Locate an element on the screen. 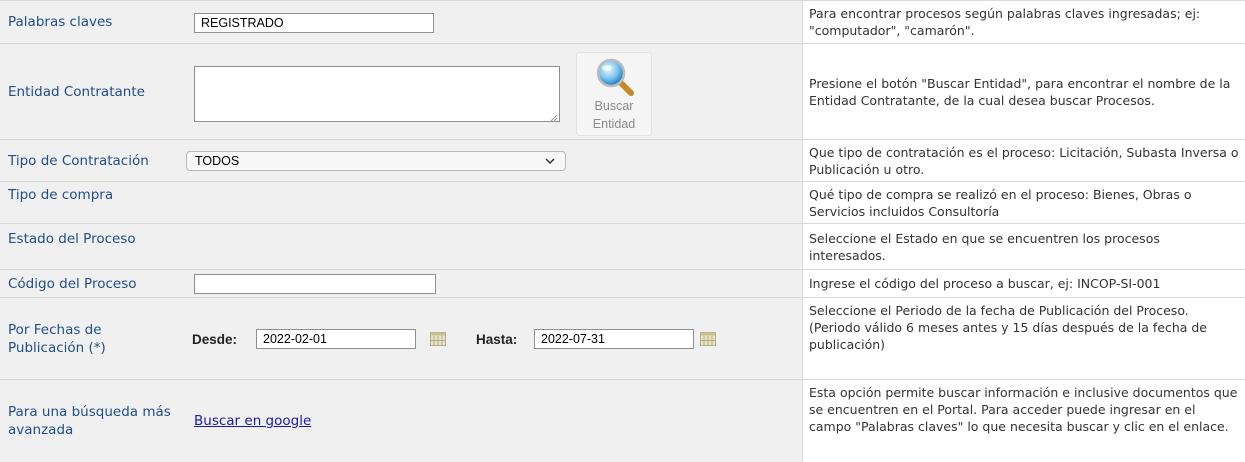  advanced-control: Buscar en google is located at coordinates (496, 421).